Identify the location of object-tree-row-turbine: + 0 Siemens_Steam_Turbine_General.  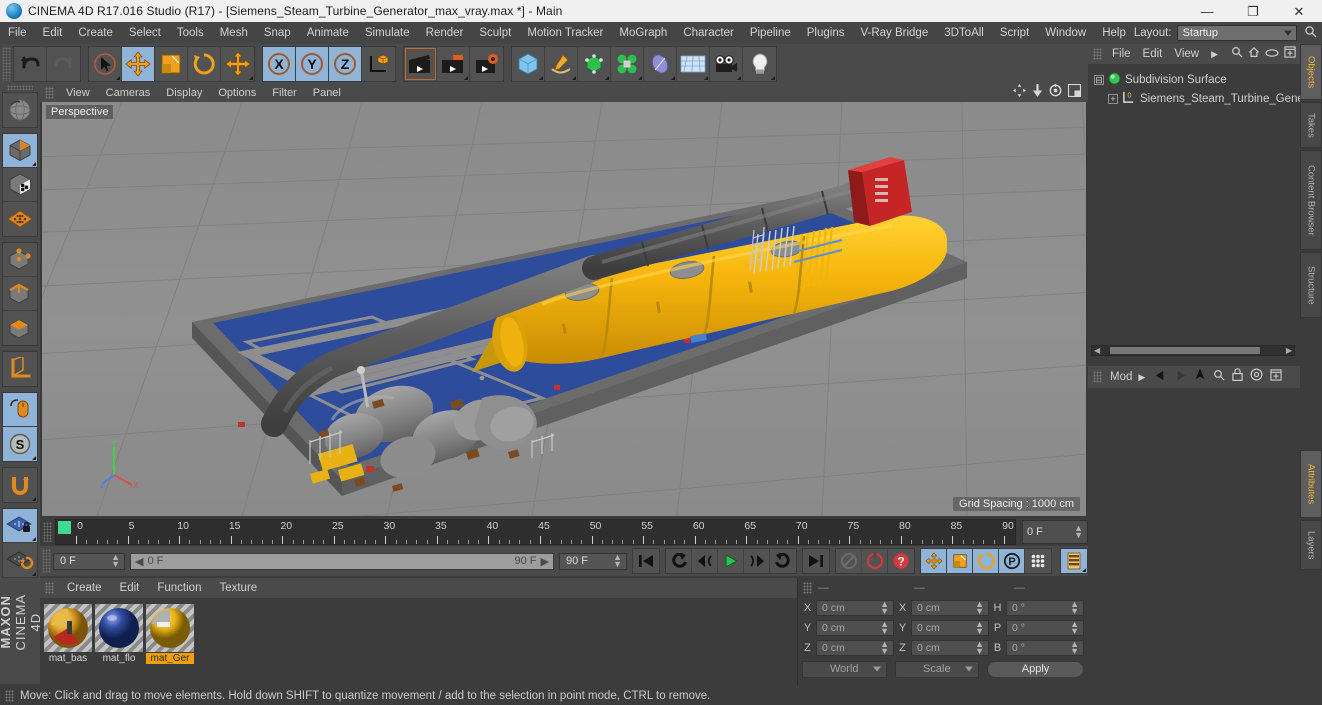
(1196, 98).